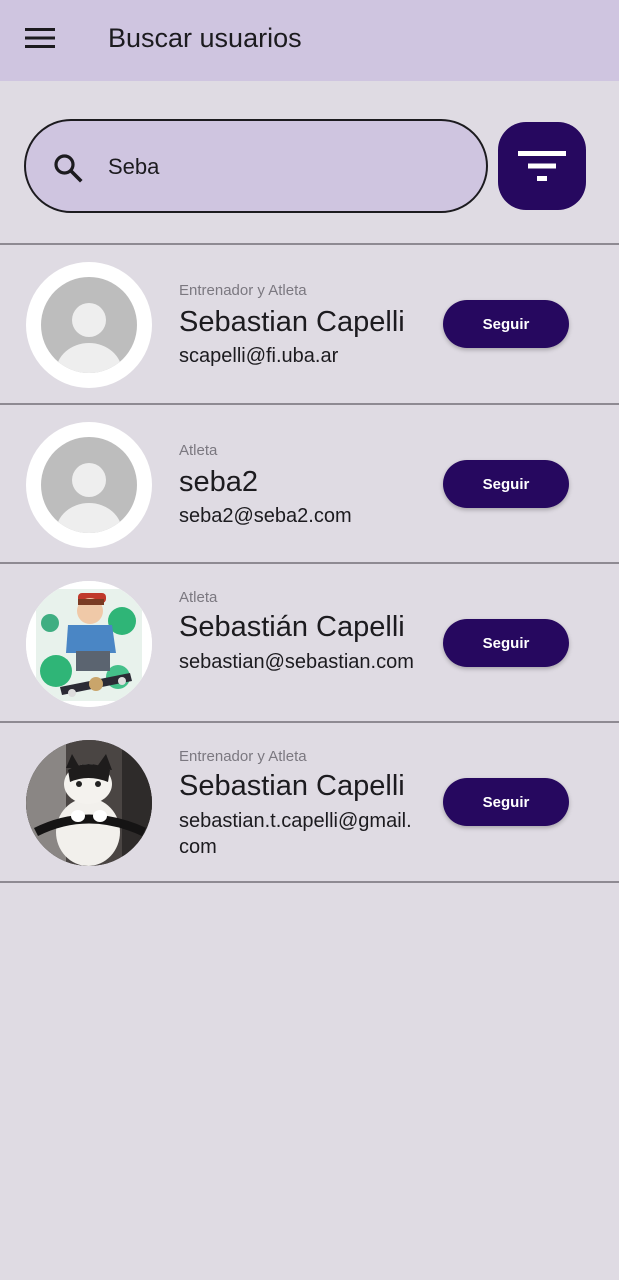 Image resolution: width=619 pixels, height=1280 pixels. I want to click on anime-skateboarder-photo, so click(89, 644).